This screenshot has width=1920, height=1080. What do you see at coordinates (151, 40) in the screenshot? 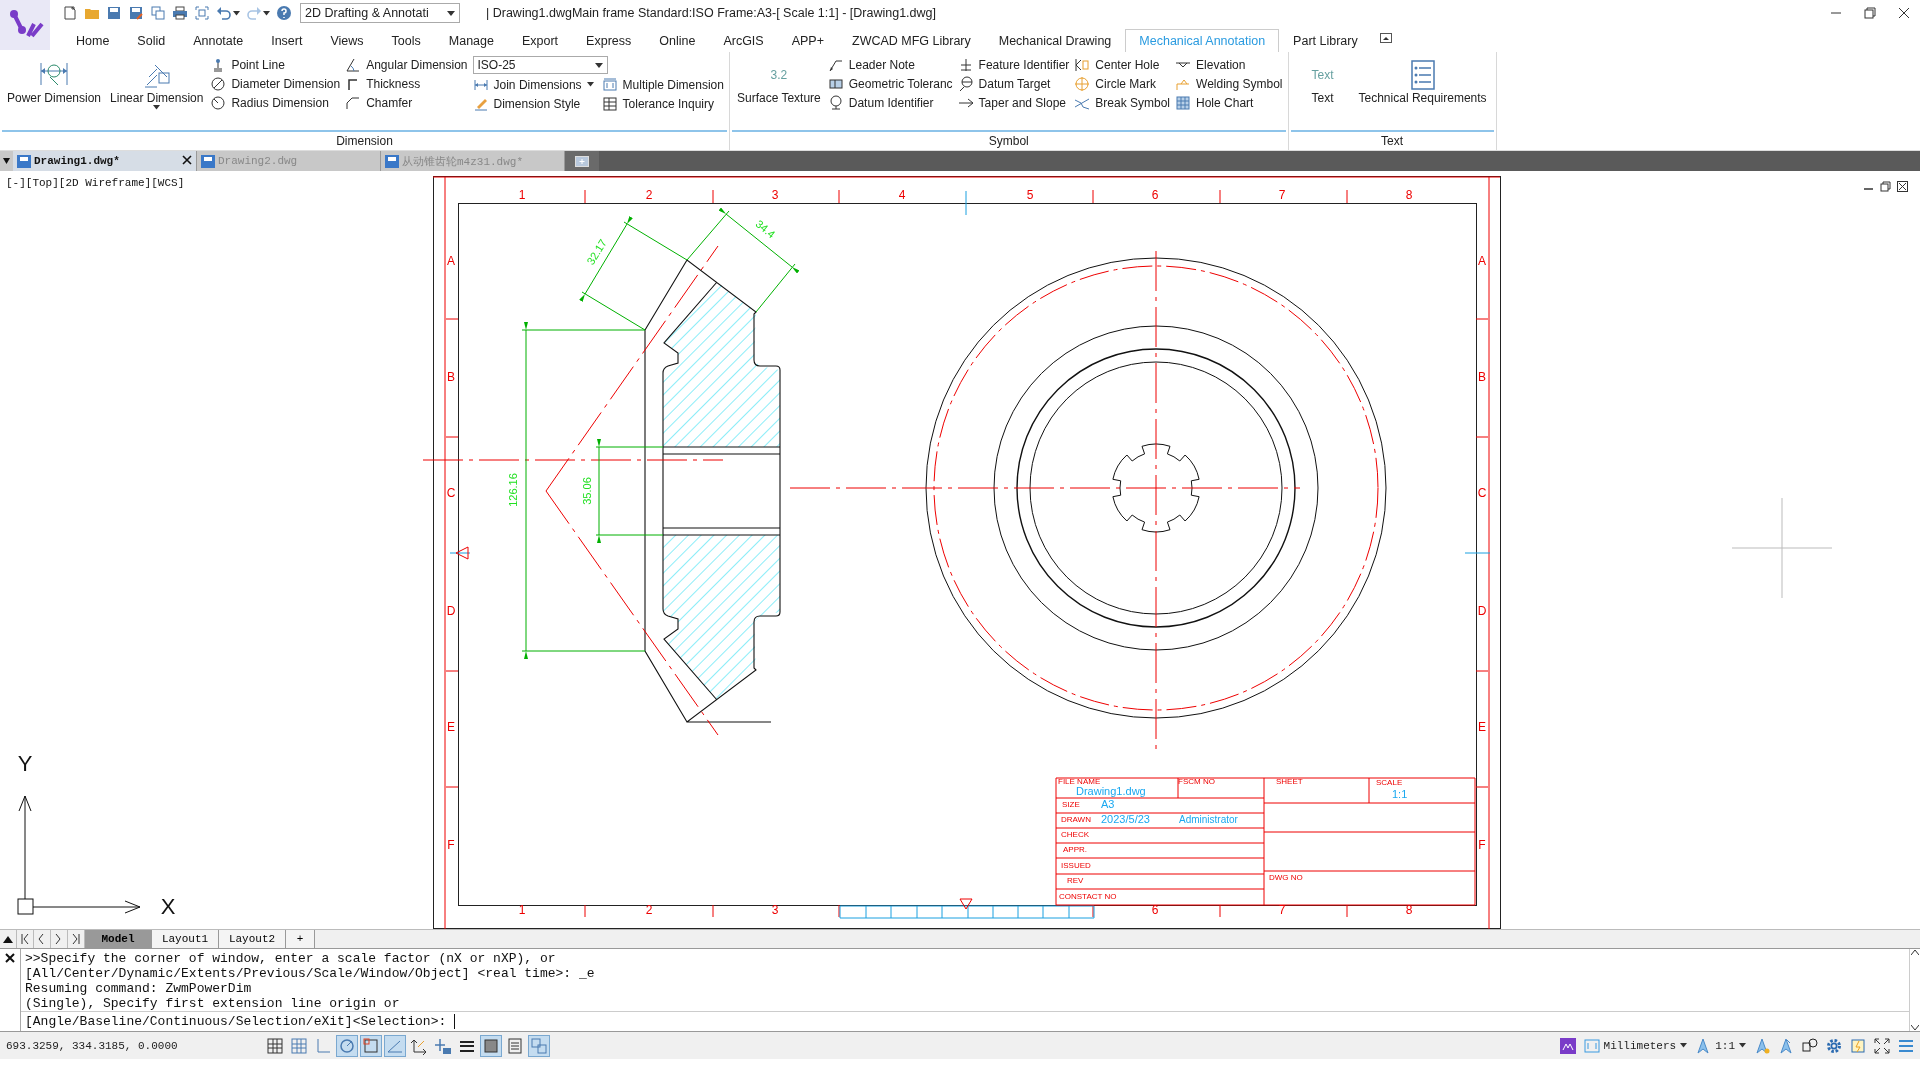
I see `ribbon-tab: Solid` at bounding box center [151, 40].